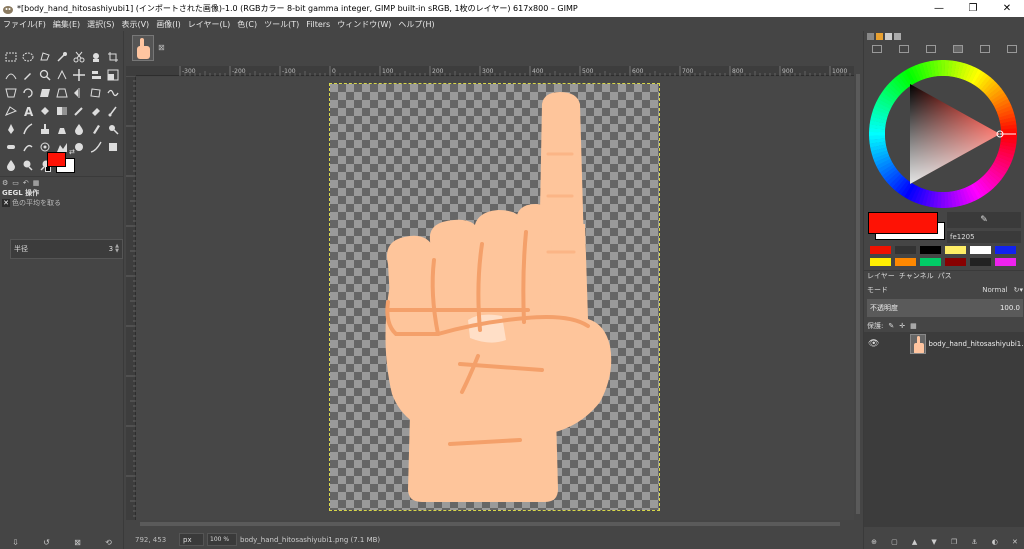 This screenshot has width=1024, height=549. Describe the element at coordinates (27, 93) in the screenshot. I see `rotate-tool-icon` at that location.